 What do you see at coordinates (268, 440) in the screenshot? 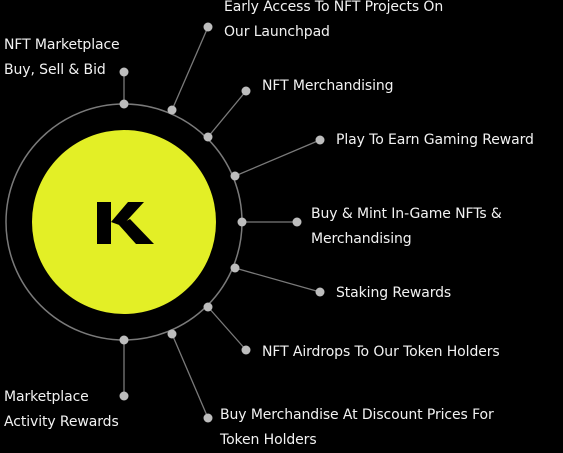
I see `feature-line: Token Holders` at bounding box center [268, 440].